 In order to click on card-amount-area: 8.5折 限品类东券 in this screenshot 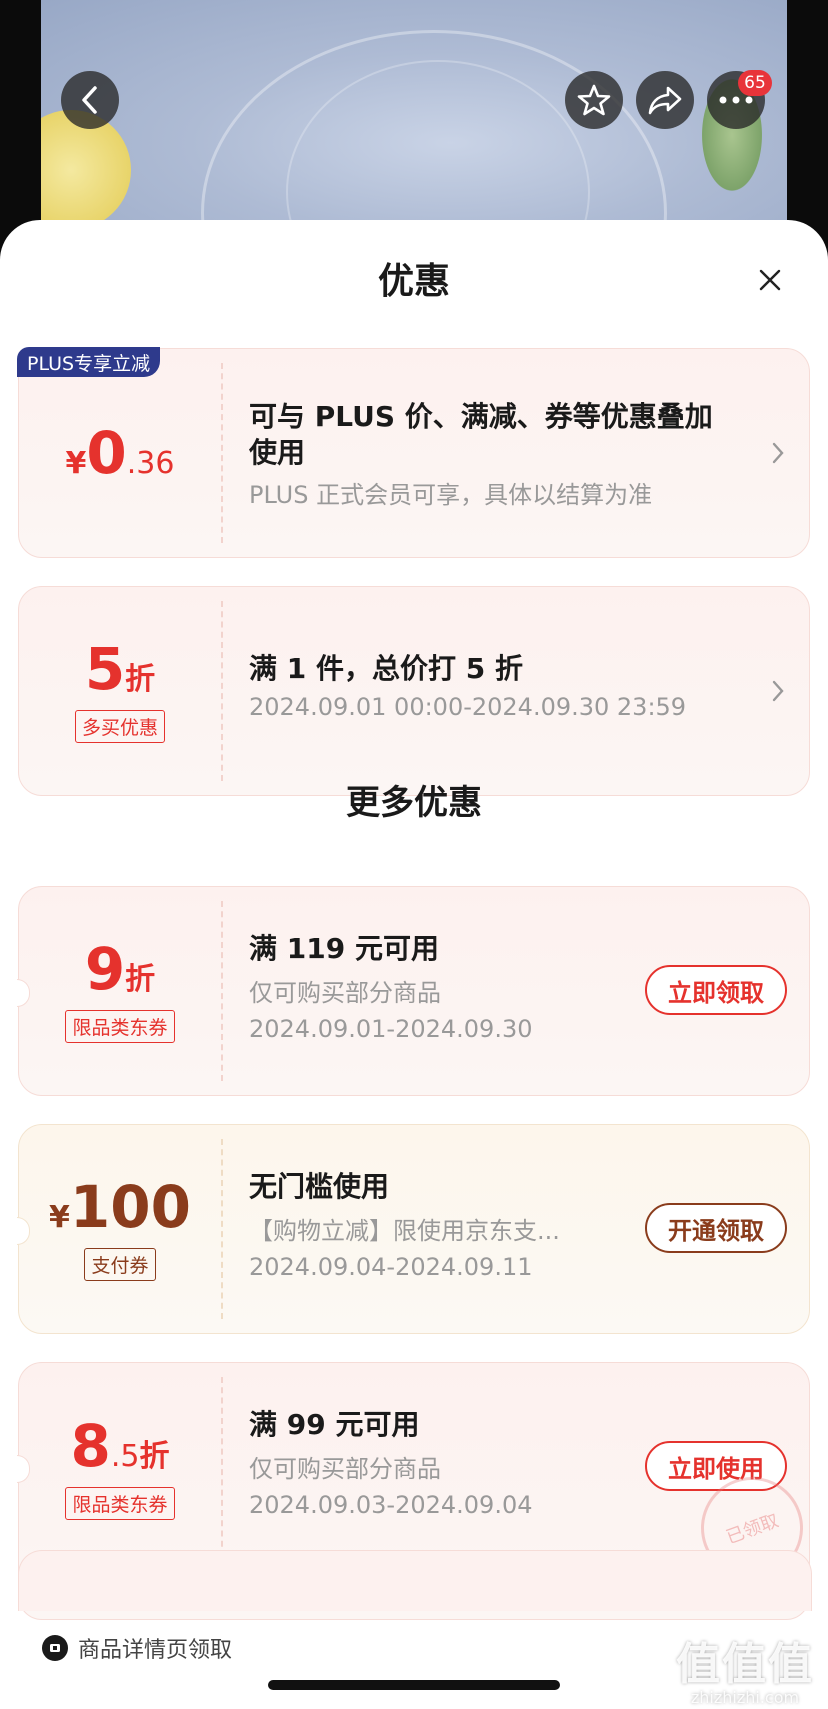, I will do `click(120, 1468)`.